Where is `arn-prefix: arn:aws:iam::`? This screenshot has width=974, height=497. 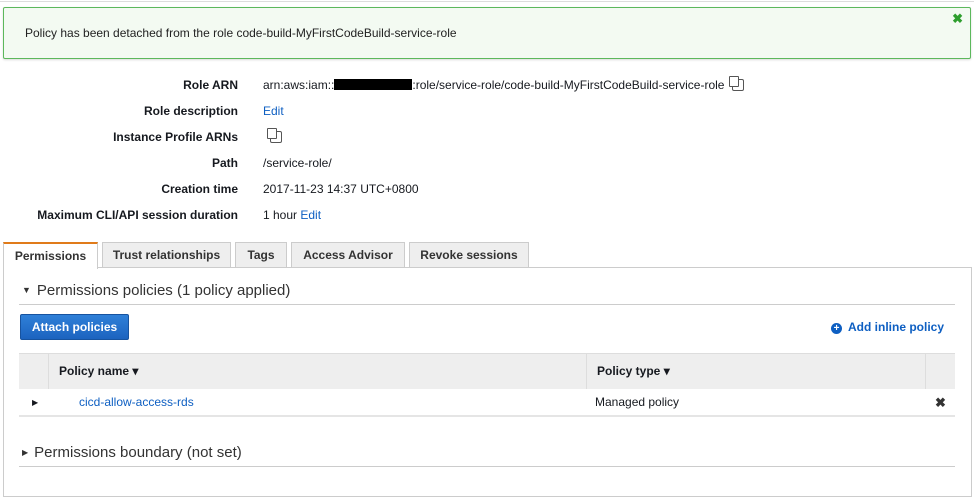
arn-prefix: arn:aws:iam:: is located at coordinates (299, 85).